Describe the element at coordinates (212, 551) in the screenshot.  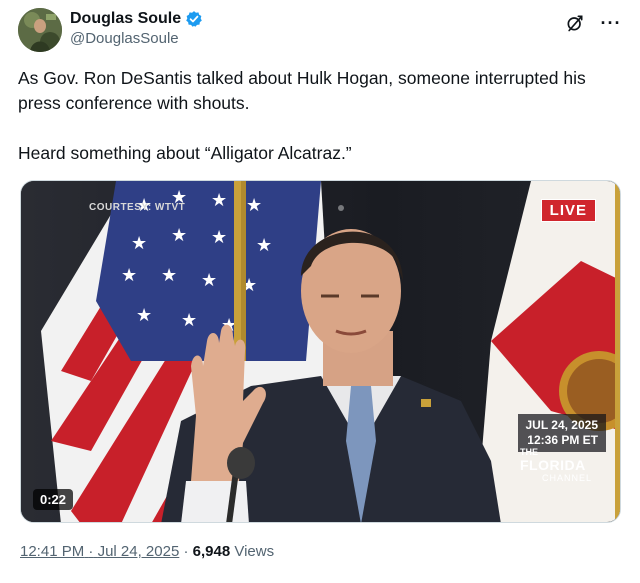
I see `views-count: 6,948` at that location.